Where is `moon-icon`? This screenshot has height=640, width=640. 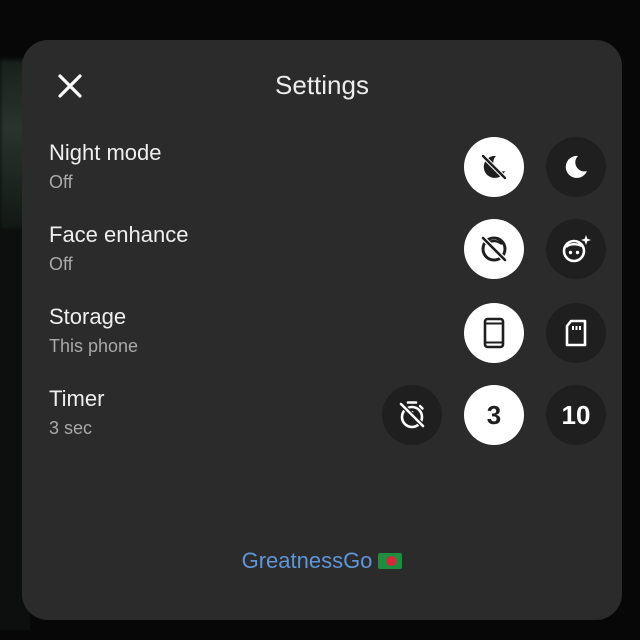
moon-icon is located at coordinates (576, 166).